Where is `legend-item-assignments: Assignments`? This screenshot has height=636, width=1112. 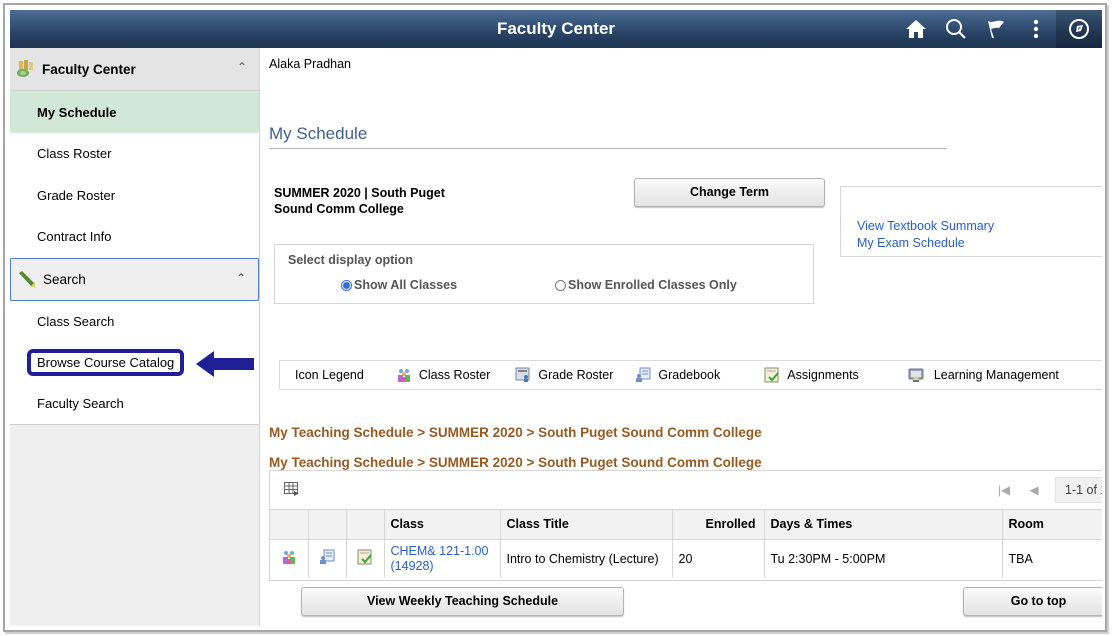 legend-item-assignments: Assignments is located at coordinates (811, 375).